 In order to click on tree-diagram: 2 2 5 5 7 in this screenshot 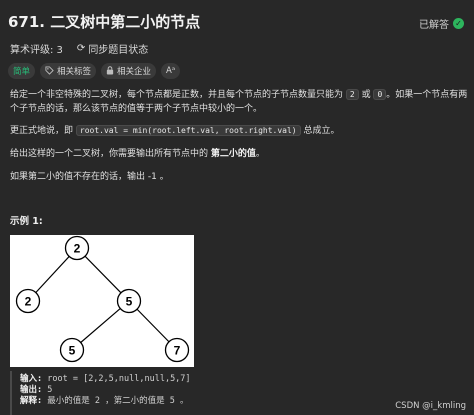, I will do `click(102, 301)`.